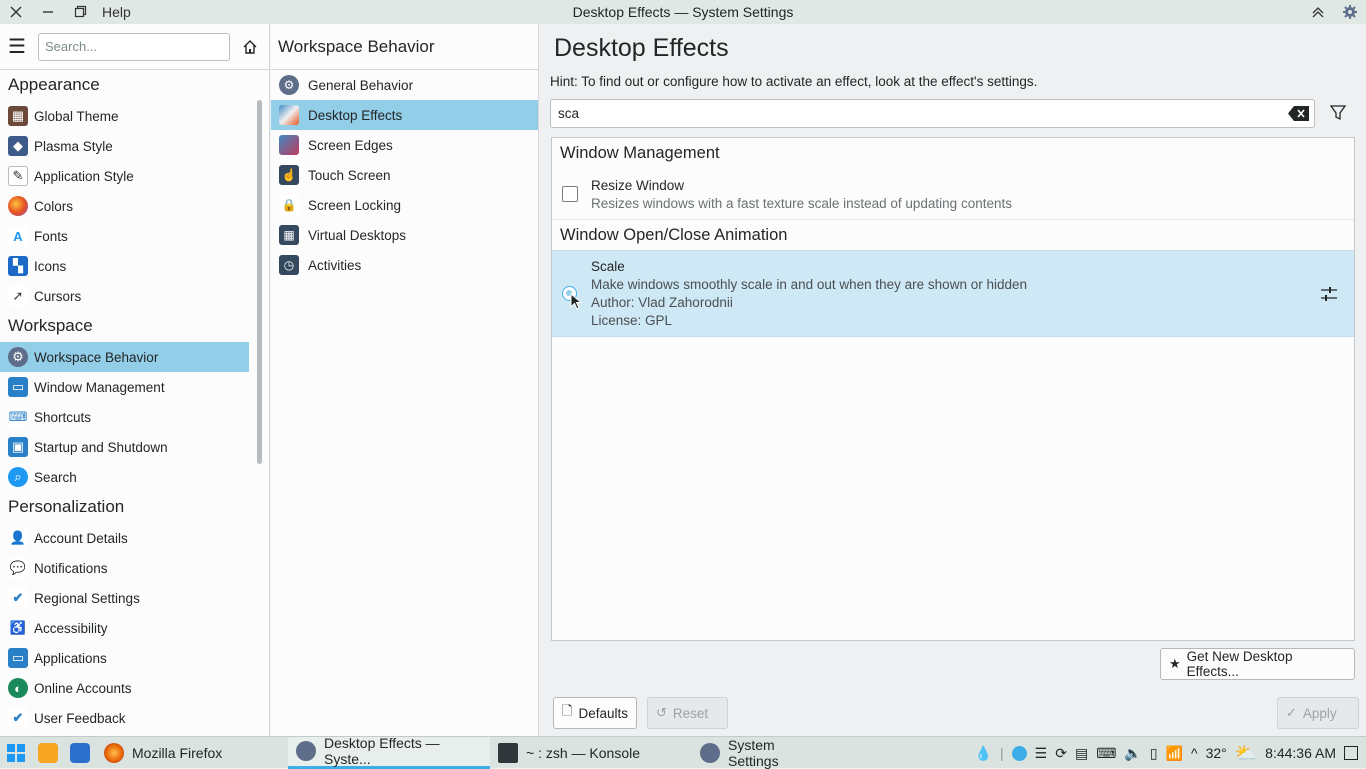 Image resolution: width=1366 pixels, height=769 pixels. I want to click on checkmark-icon: ✓, so click(1291, 712).